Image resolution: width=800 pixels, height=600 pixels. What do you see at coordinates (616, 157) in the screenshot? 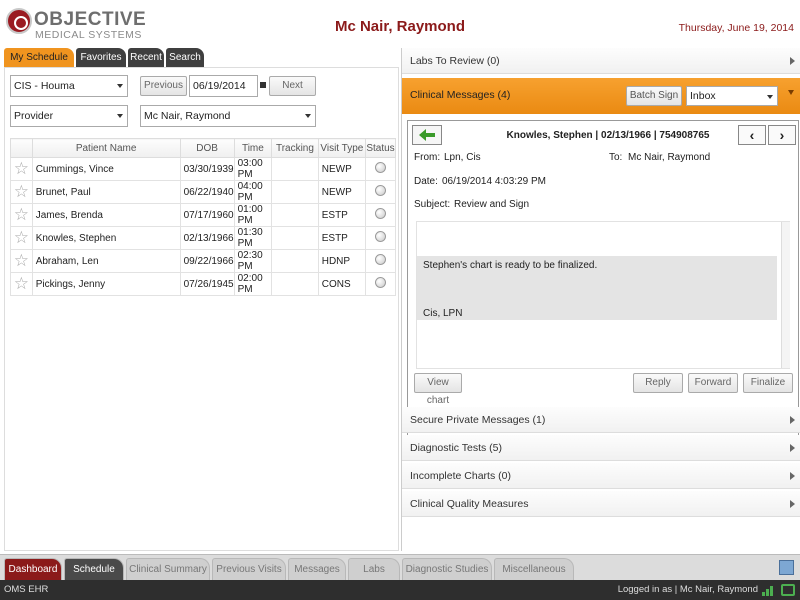
I see `to-label: To:` at bounding box center [616, 157].